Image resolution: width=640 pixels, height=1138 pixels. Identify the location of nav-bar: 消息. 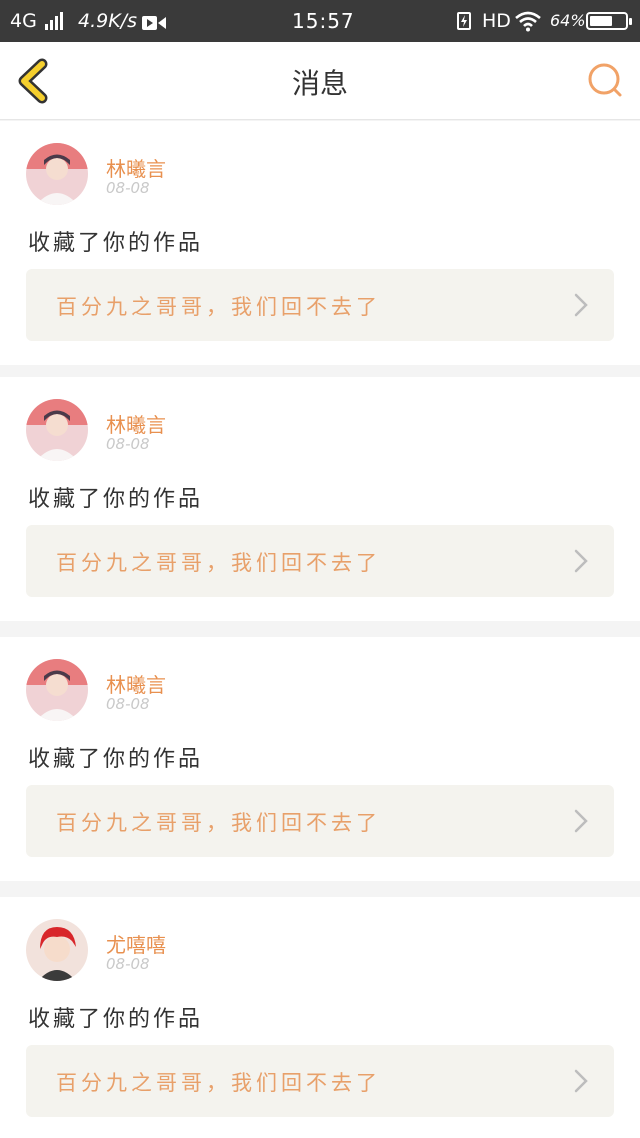
(320, 81).